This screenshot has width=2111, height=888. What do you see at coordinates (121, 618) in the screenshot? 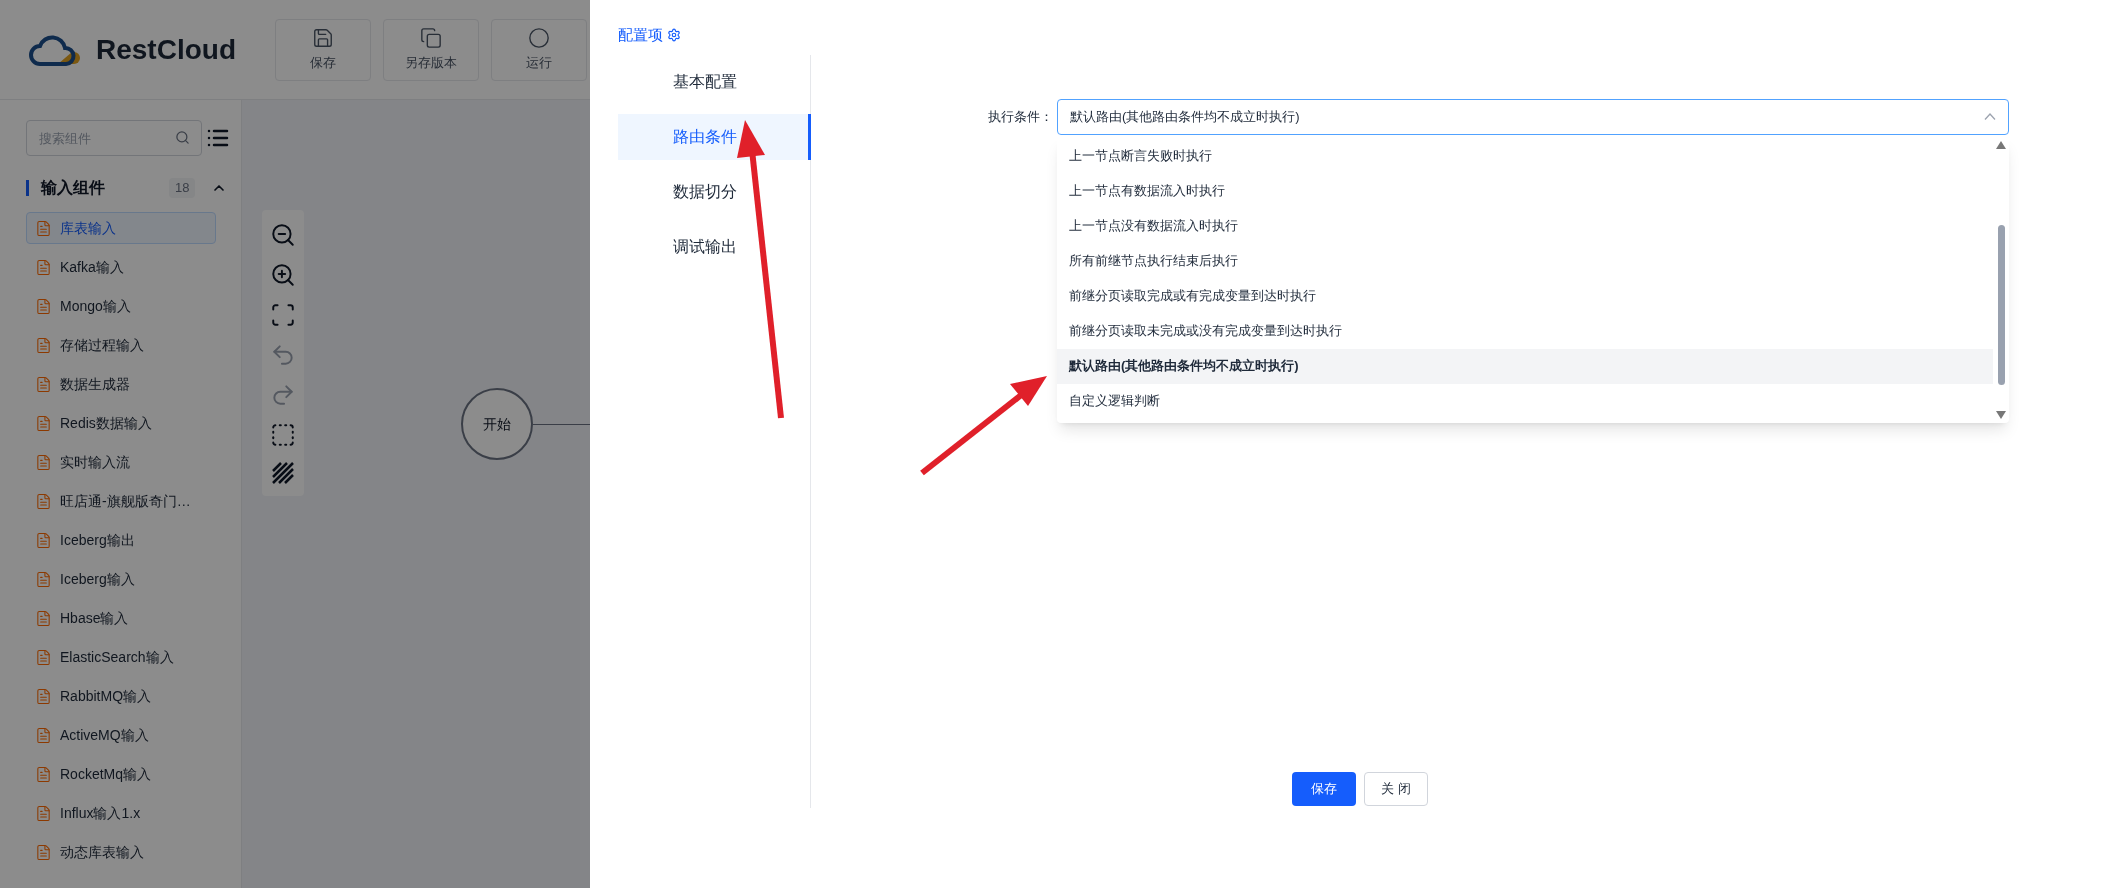
I see `component-item: Hbase输入` at bounding box center [121, 618].